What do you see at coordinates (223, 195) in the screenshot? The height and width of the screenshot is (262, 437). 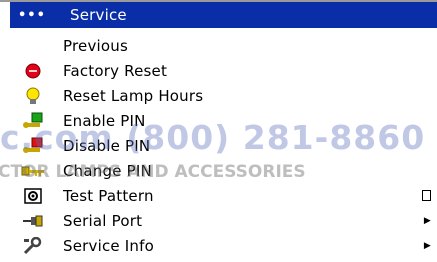 I see `menu-item-test-pattern: Test Pattern` at bounding box center [223, 195].